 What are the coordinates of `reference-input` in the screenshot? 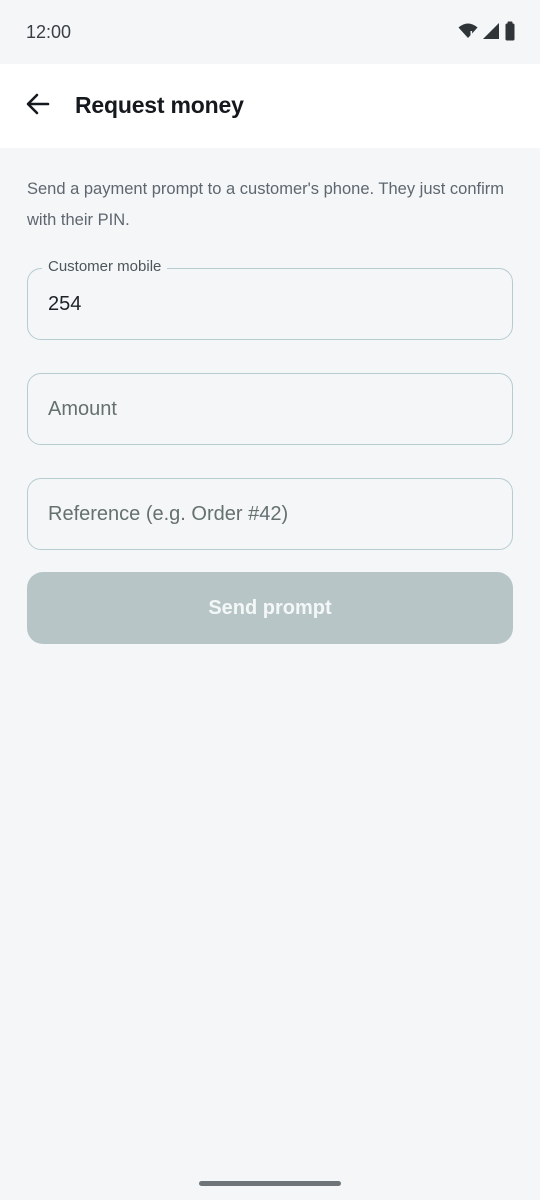 It's located at (268, 514).